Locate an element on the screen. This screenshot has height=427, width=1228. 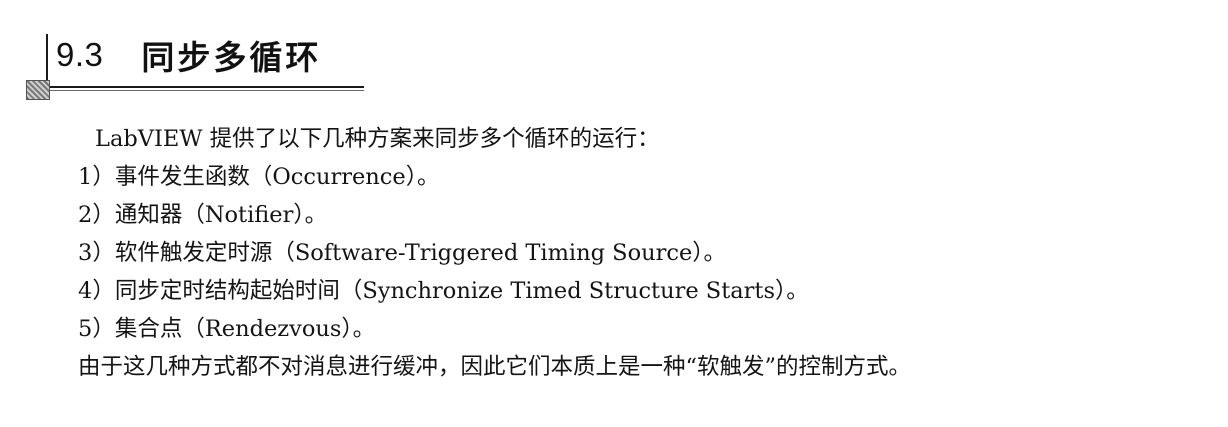
list-item-1: 1）事件发生函数（Occurrence）。 is located at coordinates (259, 177).